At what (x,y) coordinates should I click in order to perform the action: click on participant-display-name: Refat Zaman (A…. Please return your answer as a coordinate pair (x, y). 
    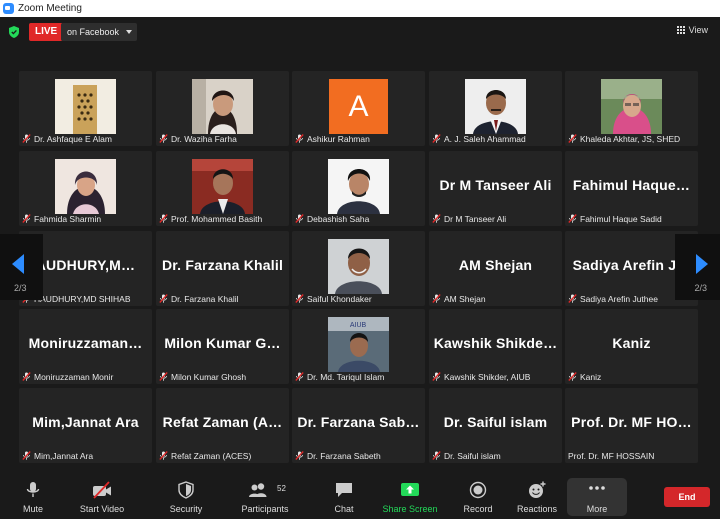
    Looking at the image, I should click on (222, 422).